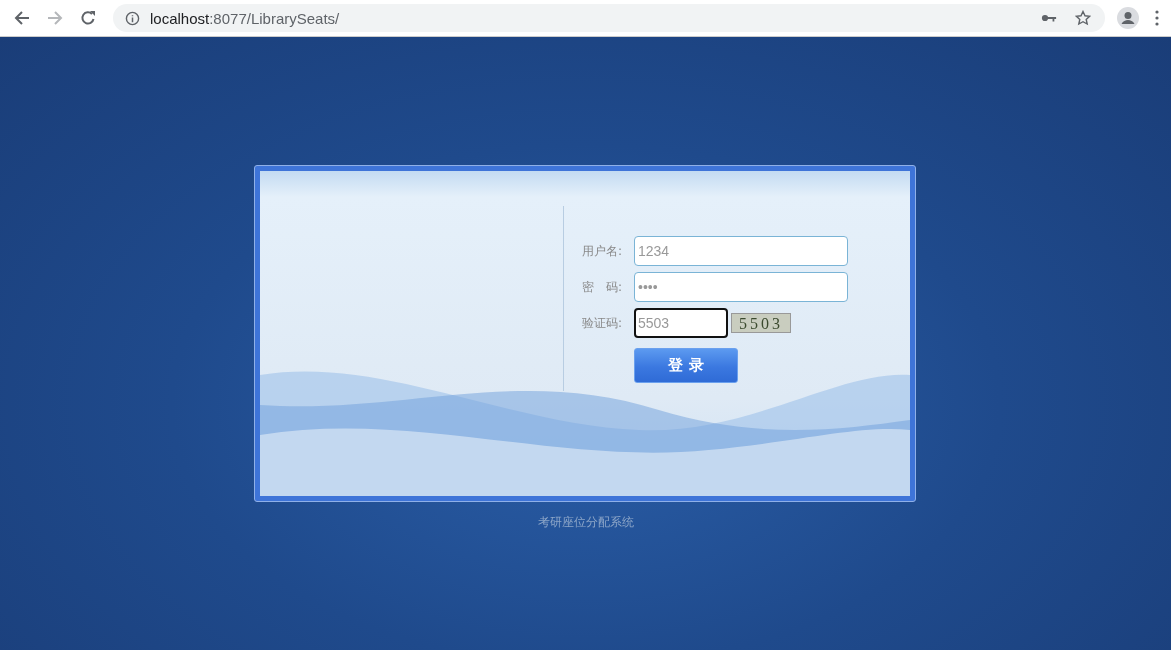 The width and height of the screenshot is (1171, 650). Describe the element at coordinates (1157, 18) in the screenshot. I see `menu-icon` at that location.